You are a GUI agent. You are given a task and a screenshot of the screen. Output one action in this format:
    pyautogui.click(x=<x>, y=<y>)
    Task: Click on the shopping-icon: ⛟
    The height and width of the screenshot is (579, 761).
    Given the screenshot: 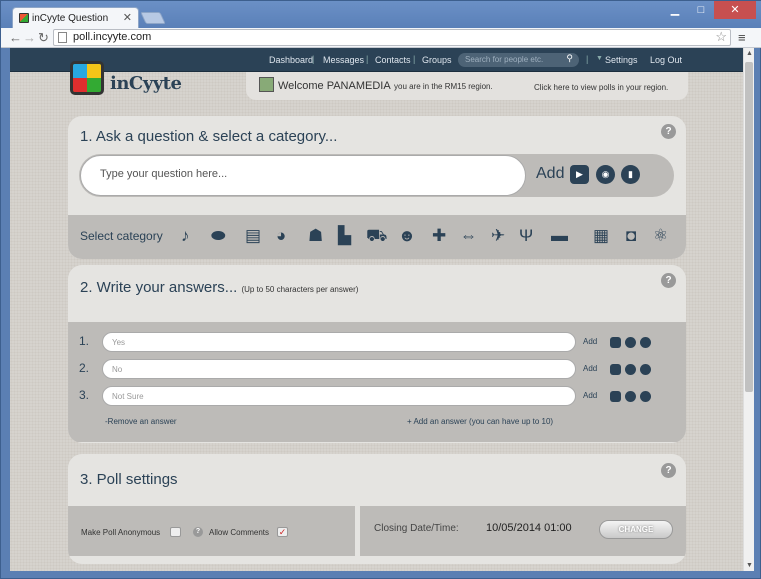 What is the action you would take?
    pyautogui.click(x=376, y=236)
    